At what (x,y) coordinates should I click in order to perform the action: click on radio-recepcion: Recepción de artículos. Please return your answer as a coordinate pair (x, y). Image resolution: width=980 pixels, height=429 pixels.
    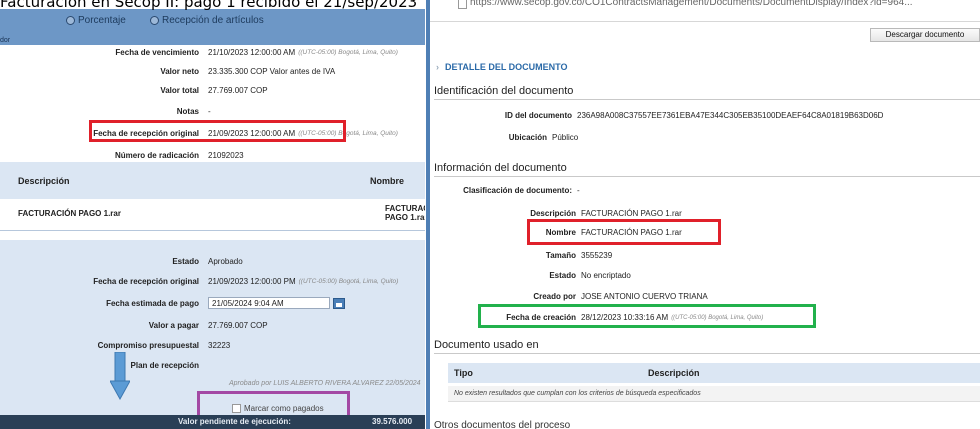
    Looking at the image, I should click on (207, 20).